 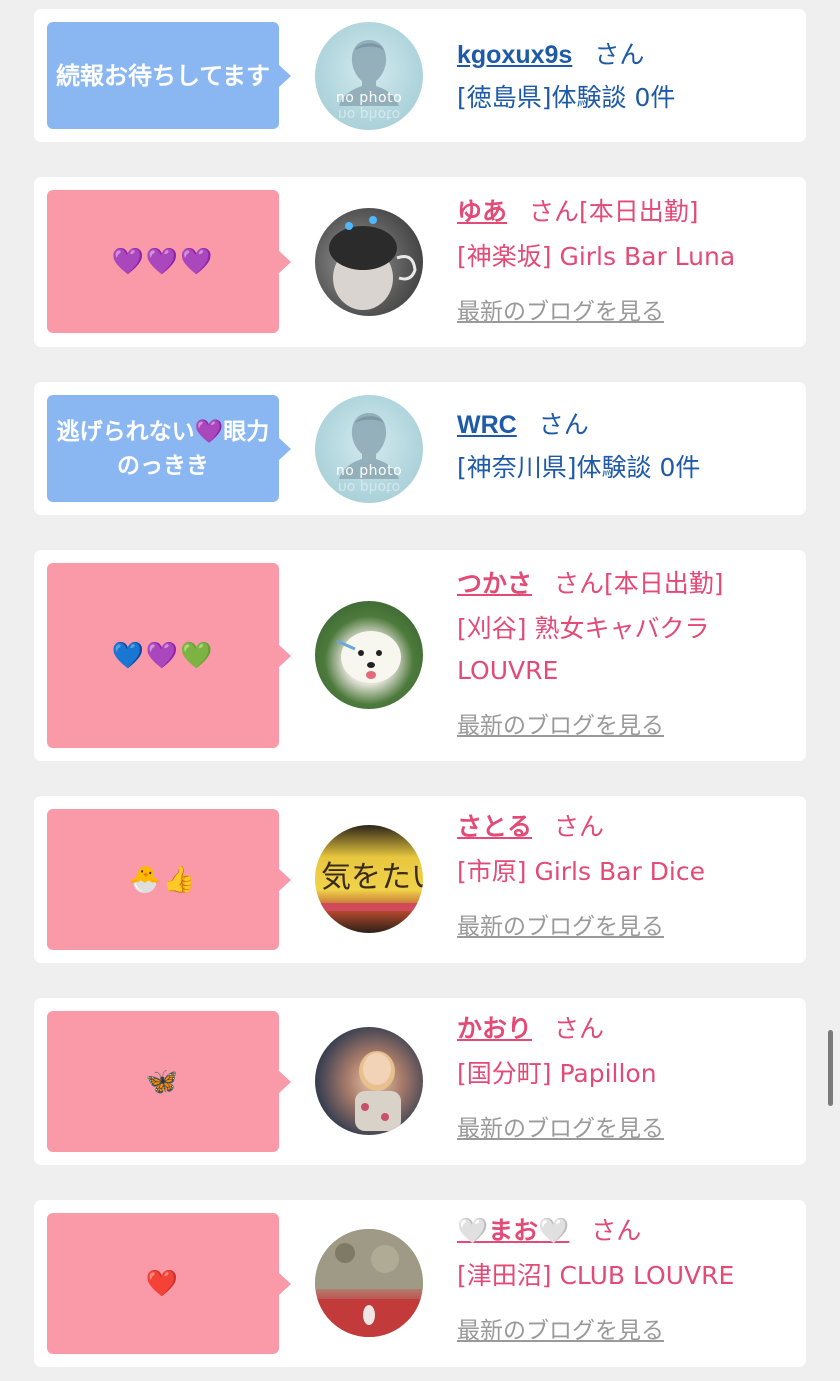 What do you see at coordinates (621, 827) in the screenshot?
I see `name-line: さとる さん` at bounding box center [621, 827].